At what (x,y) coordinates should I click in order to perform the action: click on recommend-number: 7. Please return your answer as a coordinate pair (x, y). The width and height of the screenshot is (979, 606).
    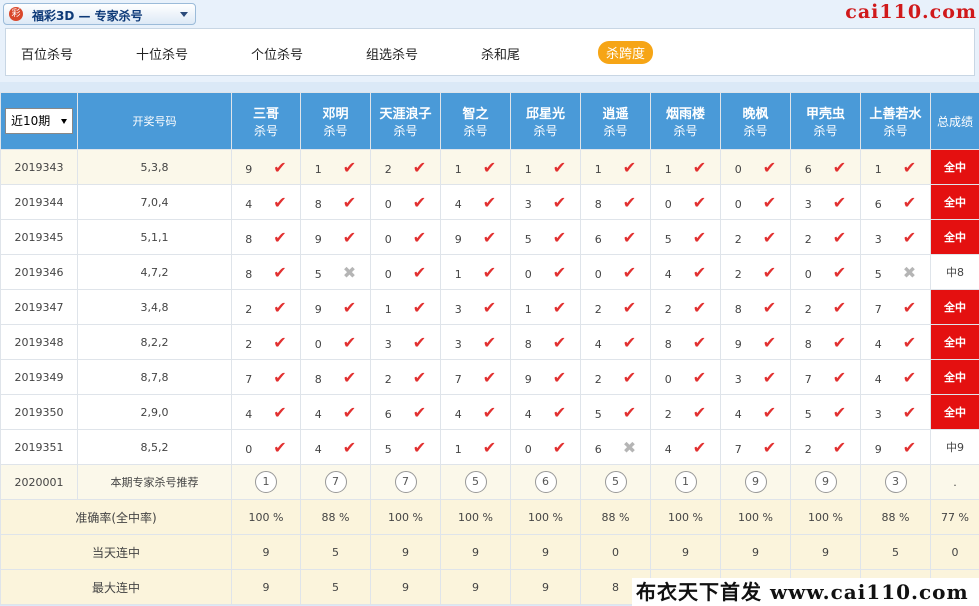
    Looking at the image, I should click on (335, 482).